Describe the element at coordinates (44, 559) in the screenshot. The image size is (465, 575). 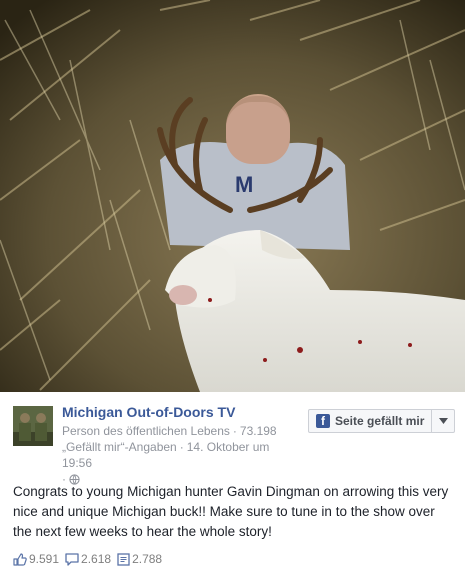
I see `likes-count: 9.591` at that location.